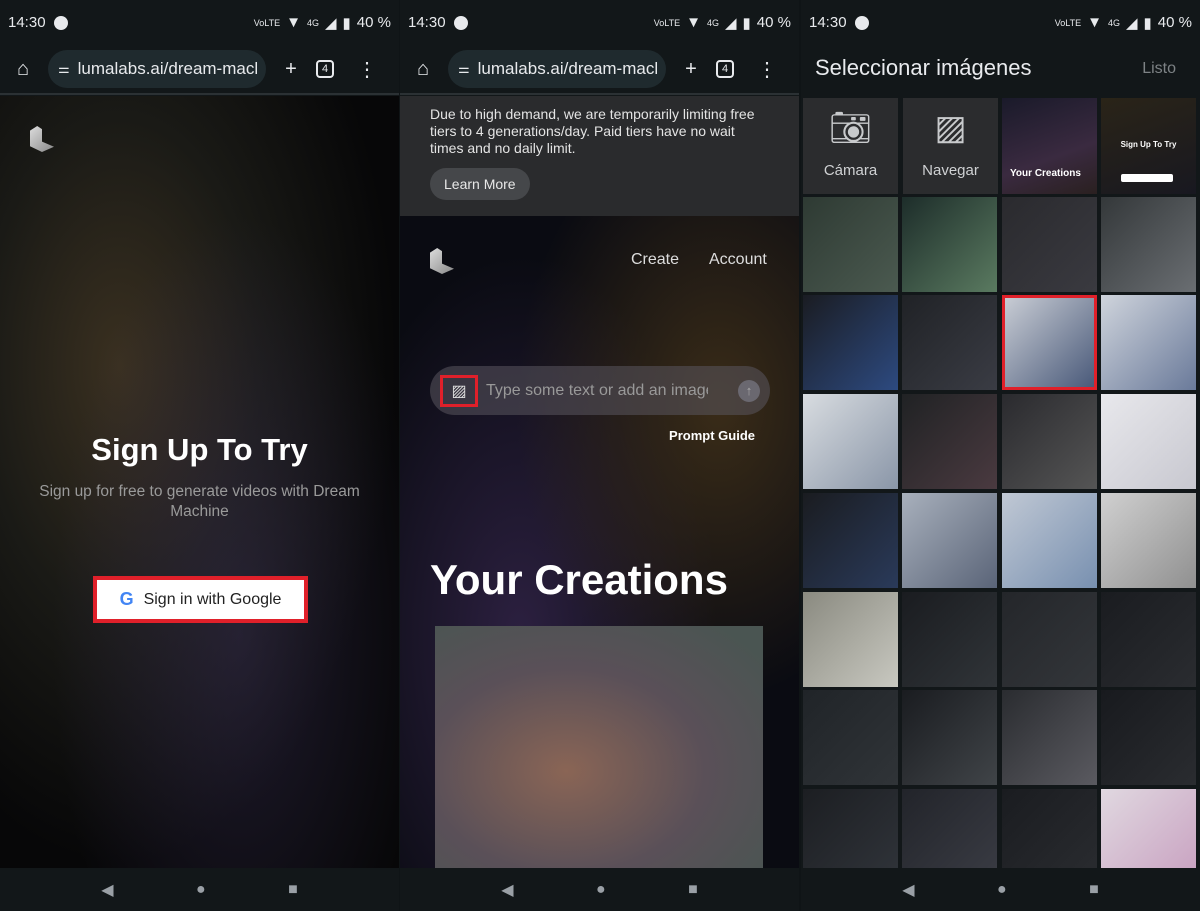 The image size is (1200, 911). Describe the element at coordinates (126, 599) in the screenshot. I see `google-icon: G` at that location.